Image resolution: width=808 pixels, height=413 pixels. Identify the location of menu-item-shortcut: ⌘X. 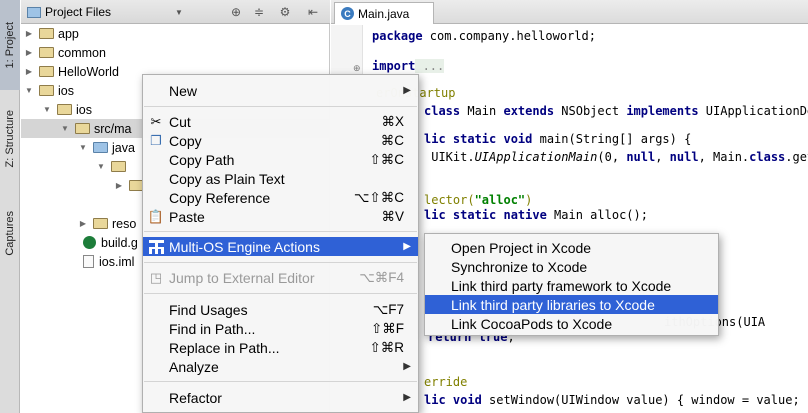
(392, 121).